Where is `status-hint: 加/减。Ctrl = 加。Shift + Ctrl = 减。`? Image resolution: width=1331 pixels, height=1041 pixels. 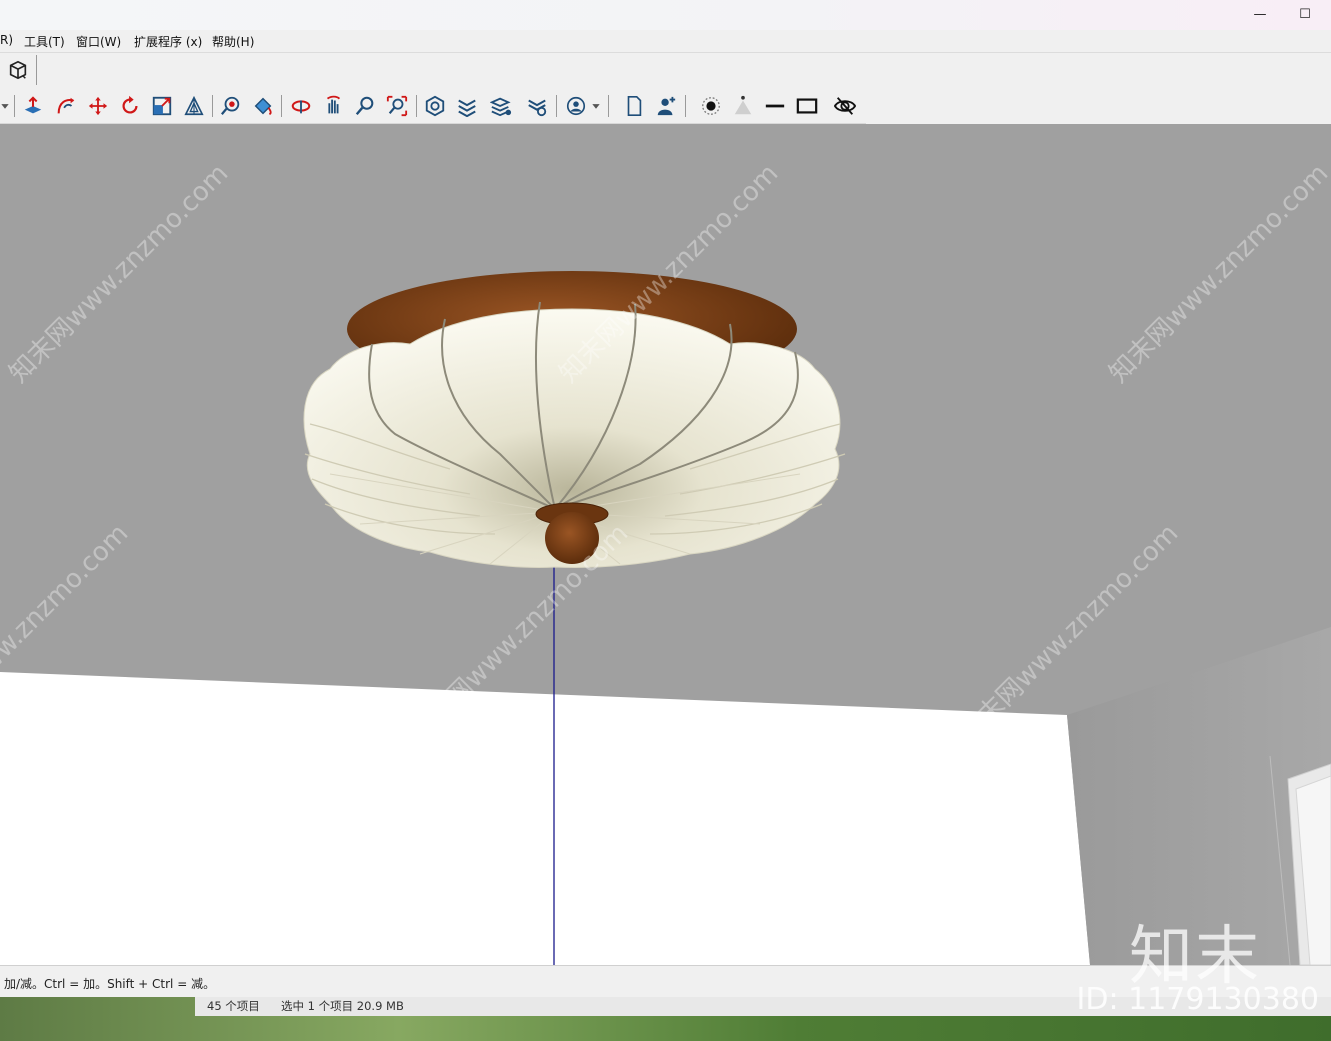
status-hint: 加/减。Ctrl = 加。Shift + Ctrl = 减。 is located at coordinates (110, 984).